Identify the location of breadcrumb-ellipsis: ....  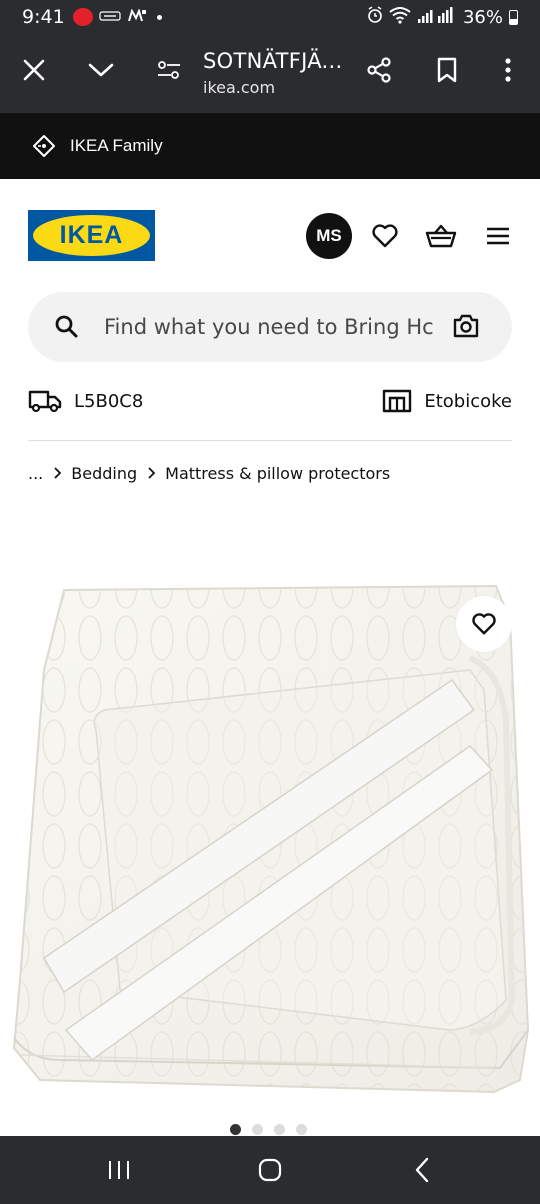
(35, 473).